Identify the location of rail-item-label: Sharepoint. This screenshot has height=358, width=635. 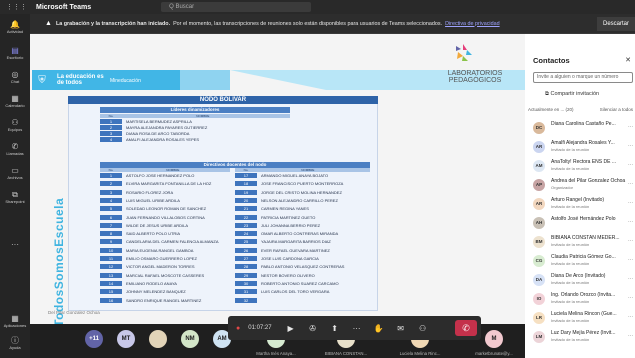
(15, 201).